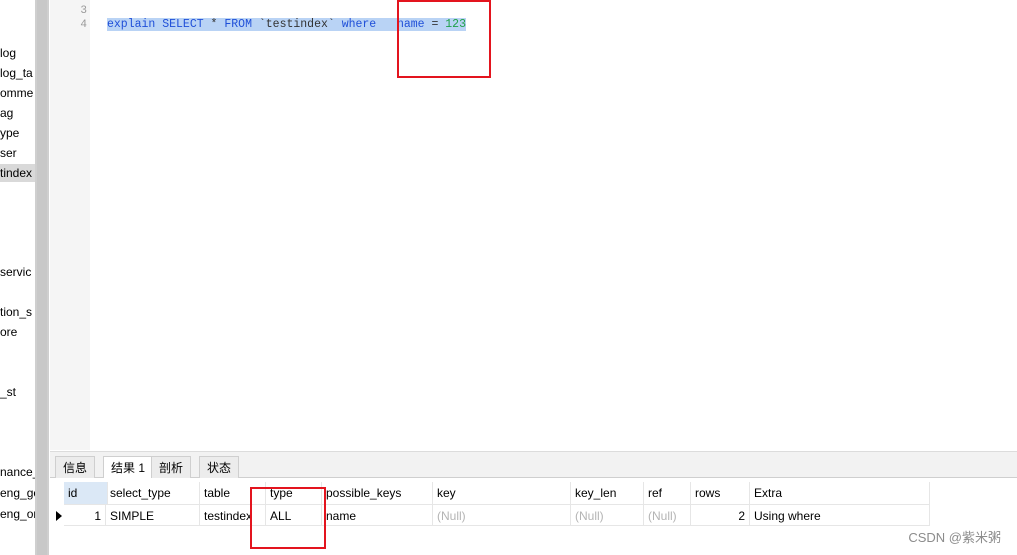  Describe the element at coordinates (607, 493) in the screenshot. I see `column-header-key-len: key_len` at that location.